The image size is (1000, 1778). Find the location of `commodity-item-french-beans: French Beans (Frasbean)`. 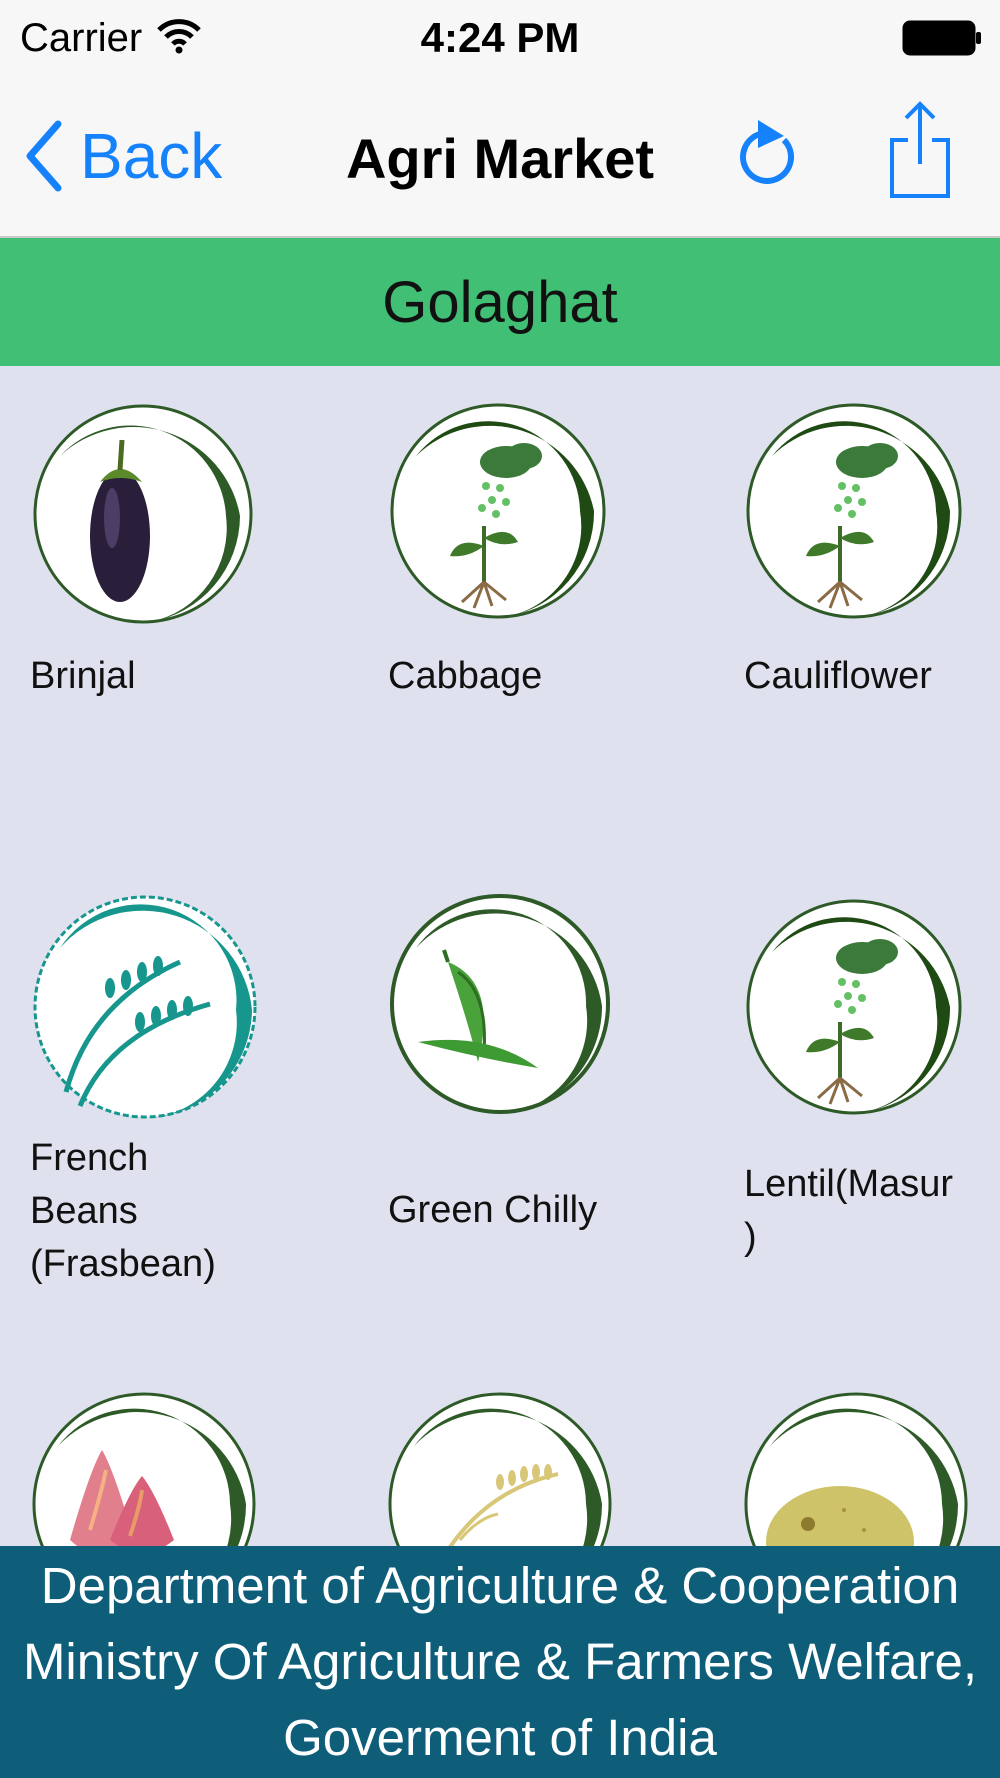

commodity-item-french-beans: French Beans (Frasbean) is located at coordinates (180, 1112).